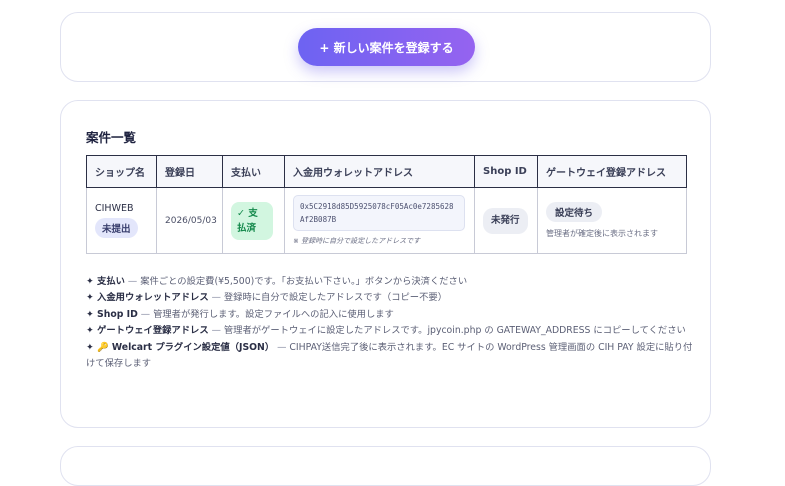  I want to click on register-card: + 新しい案件を登録する, so click(385, 47).